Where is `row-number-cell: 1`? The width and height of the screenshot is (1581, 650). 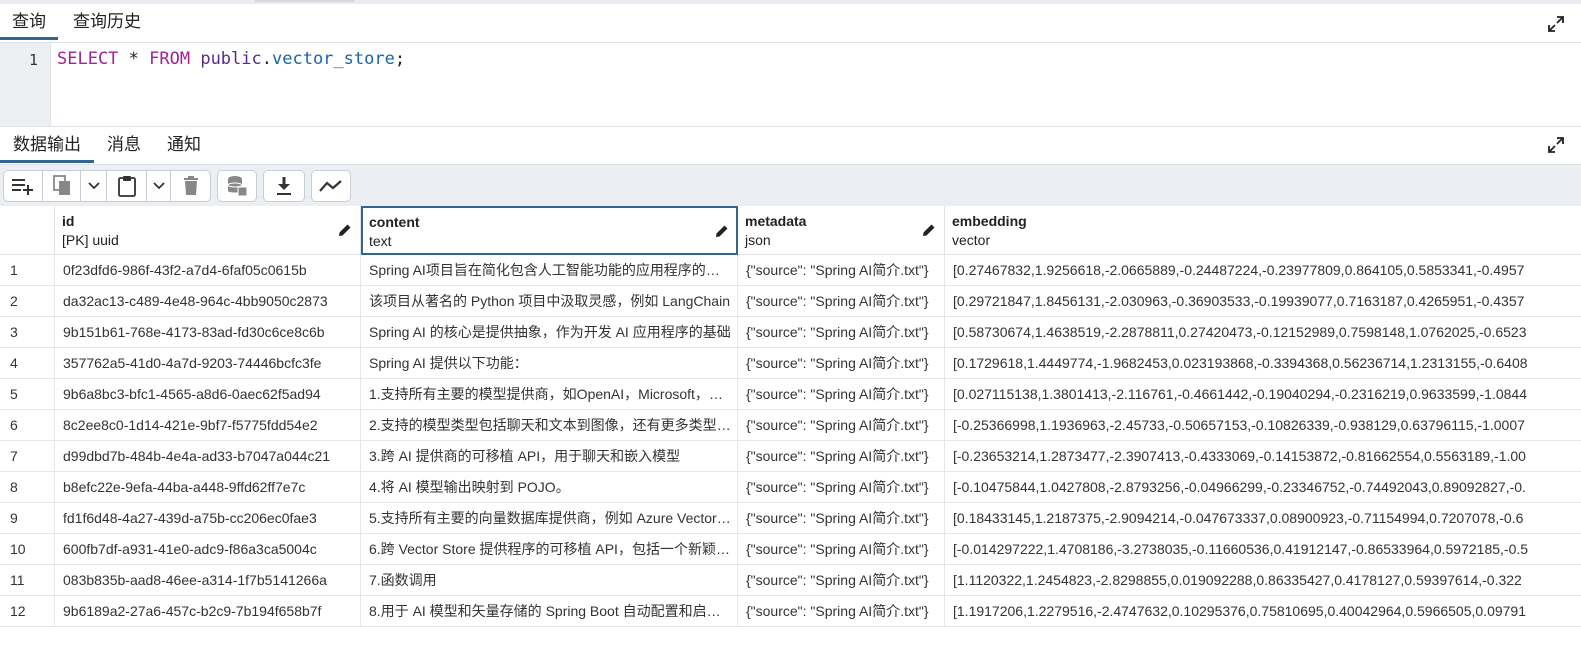
row-number-cell: 1 is located at coordinates (27, 270).